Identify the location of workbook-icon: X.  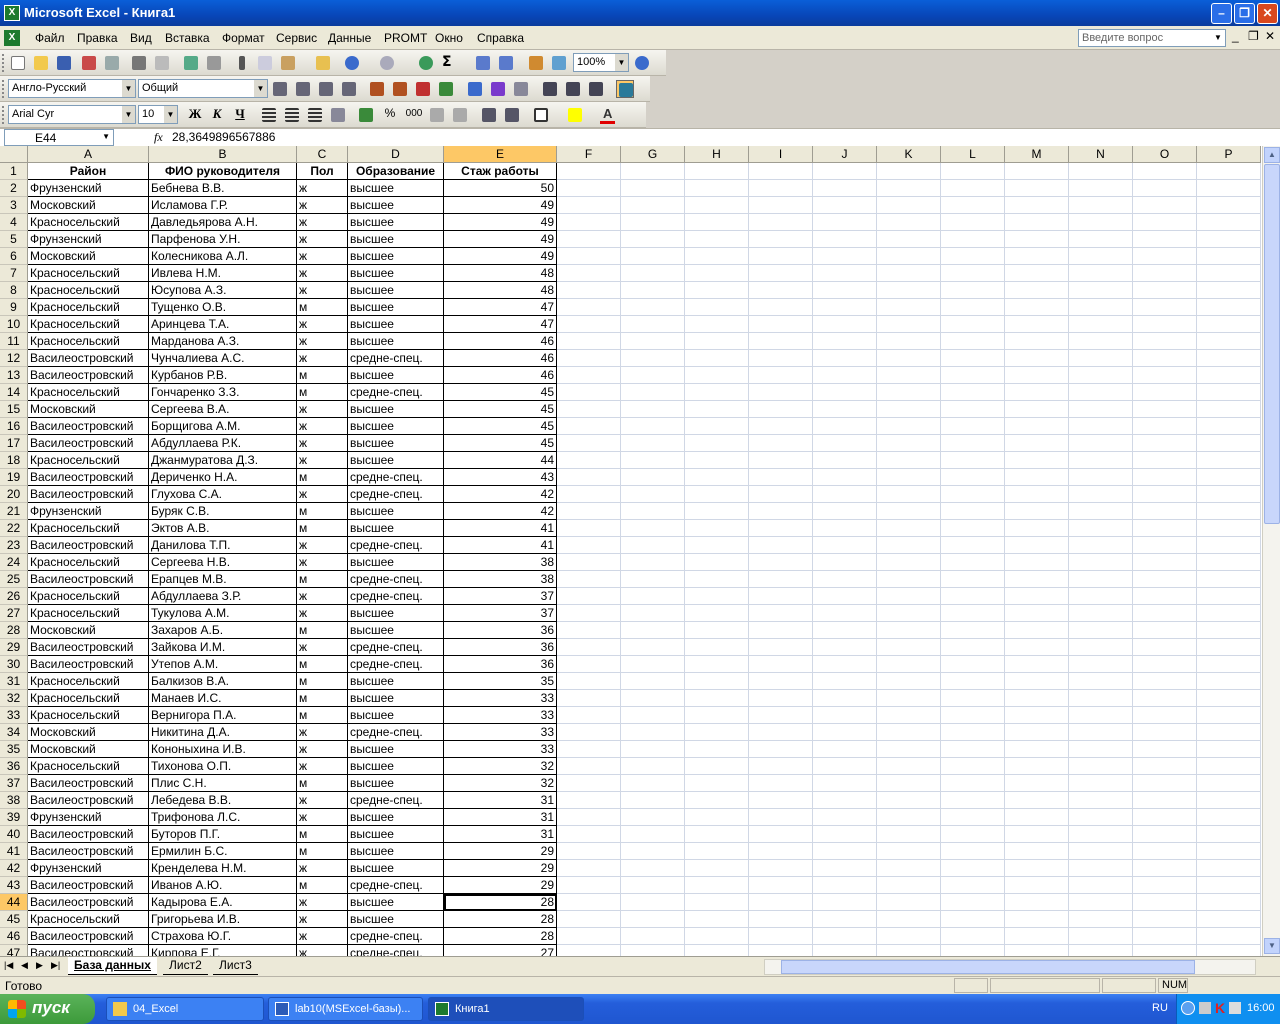
(12, 38).